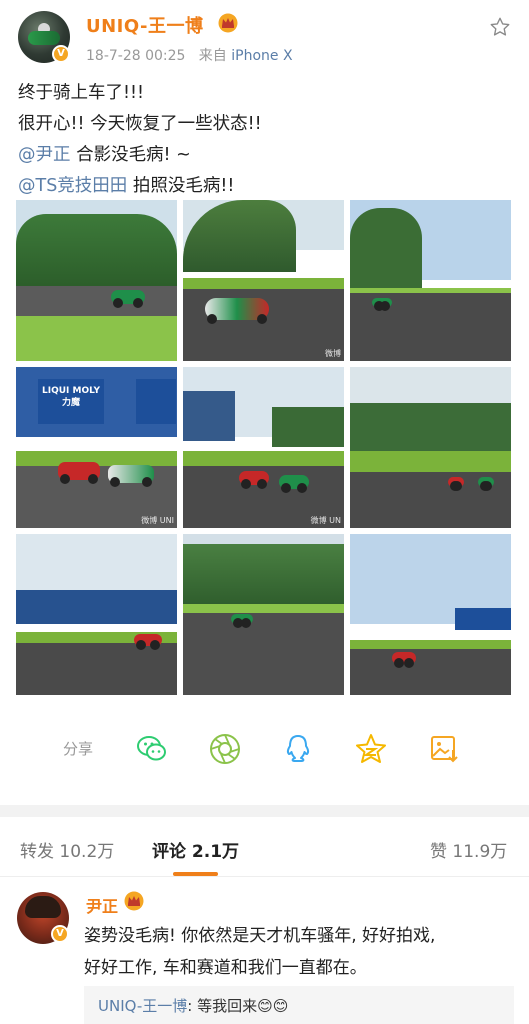 The image size is (529, 1024). Describe the element at coordinates (299, 1005) in the screenshot. I see `comment-reply: UNIQ-王一博: 等我回来😊😊` at that location.